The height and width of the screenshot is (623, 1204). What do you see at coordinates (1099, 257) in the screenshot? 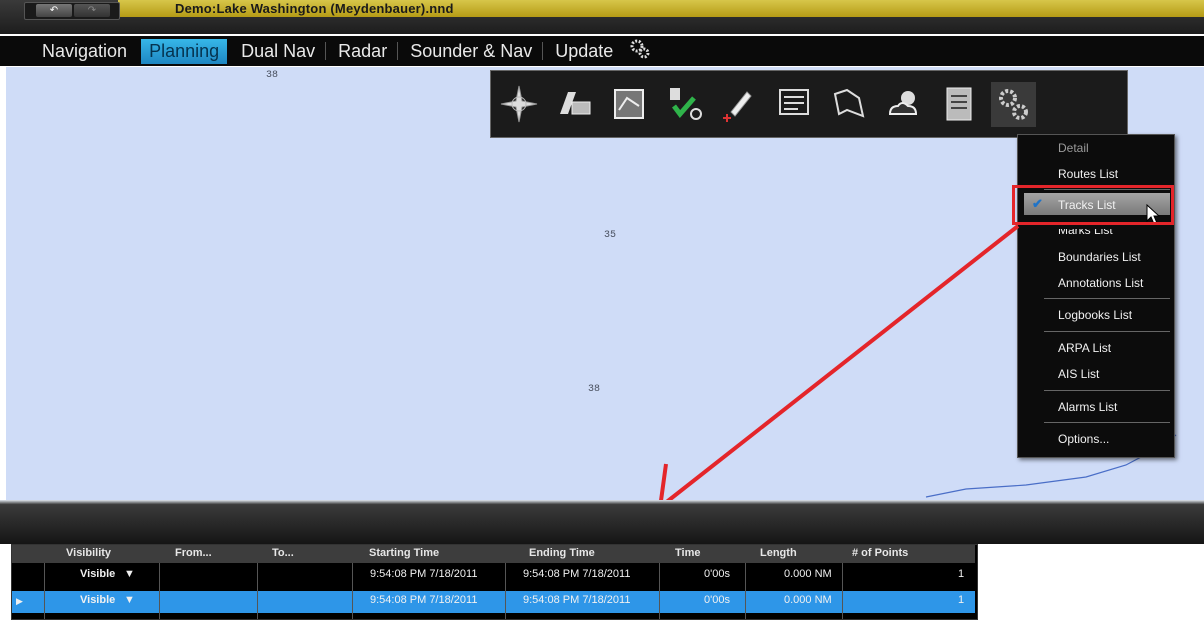
I see `menu-item-boundaries-list: Boundaries List` at bounding box center [1099, 257].